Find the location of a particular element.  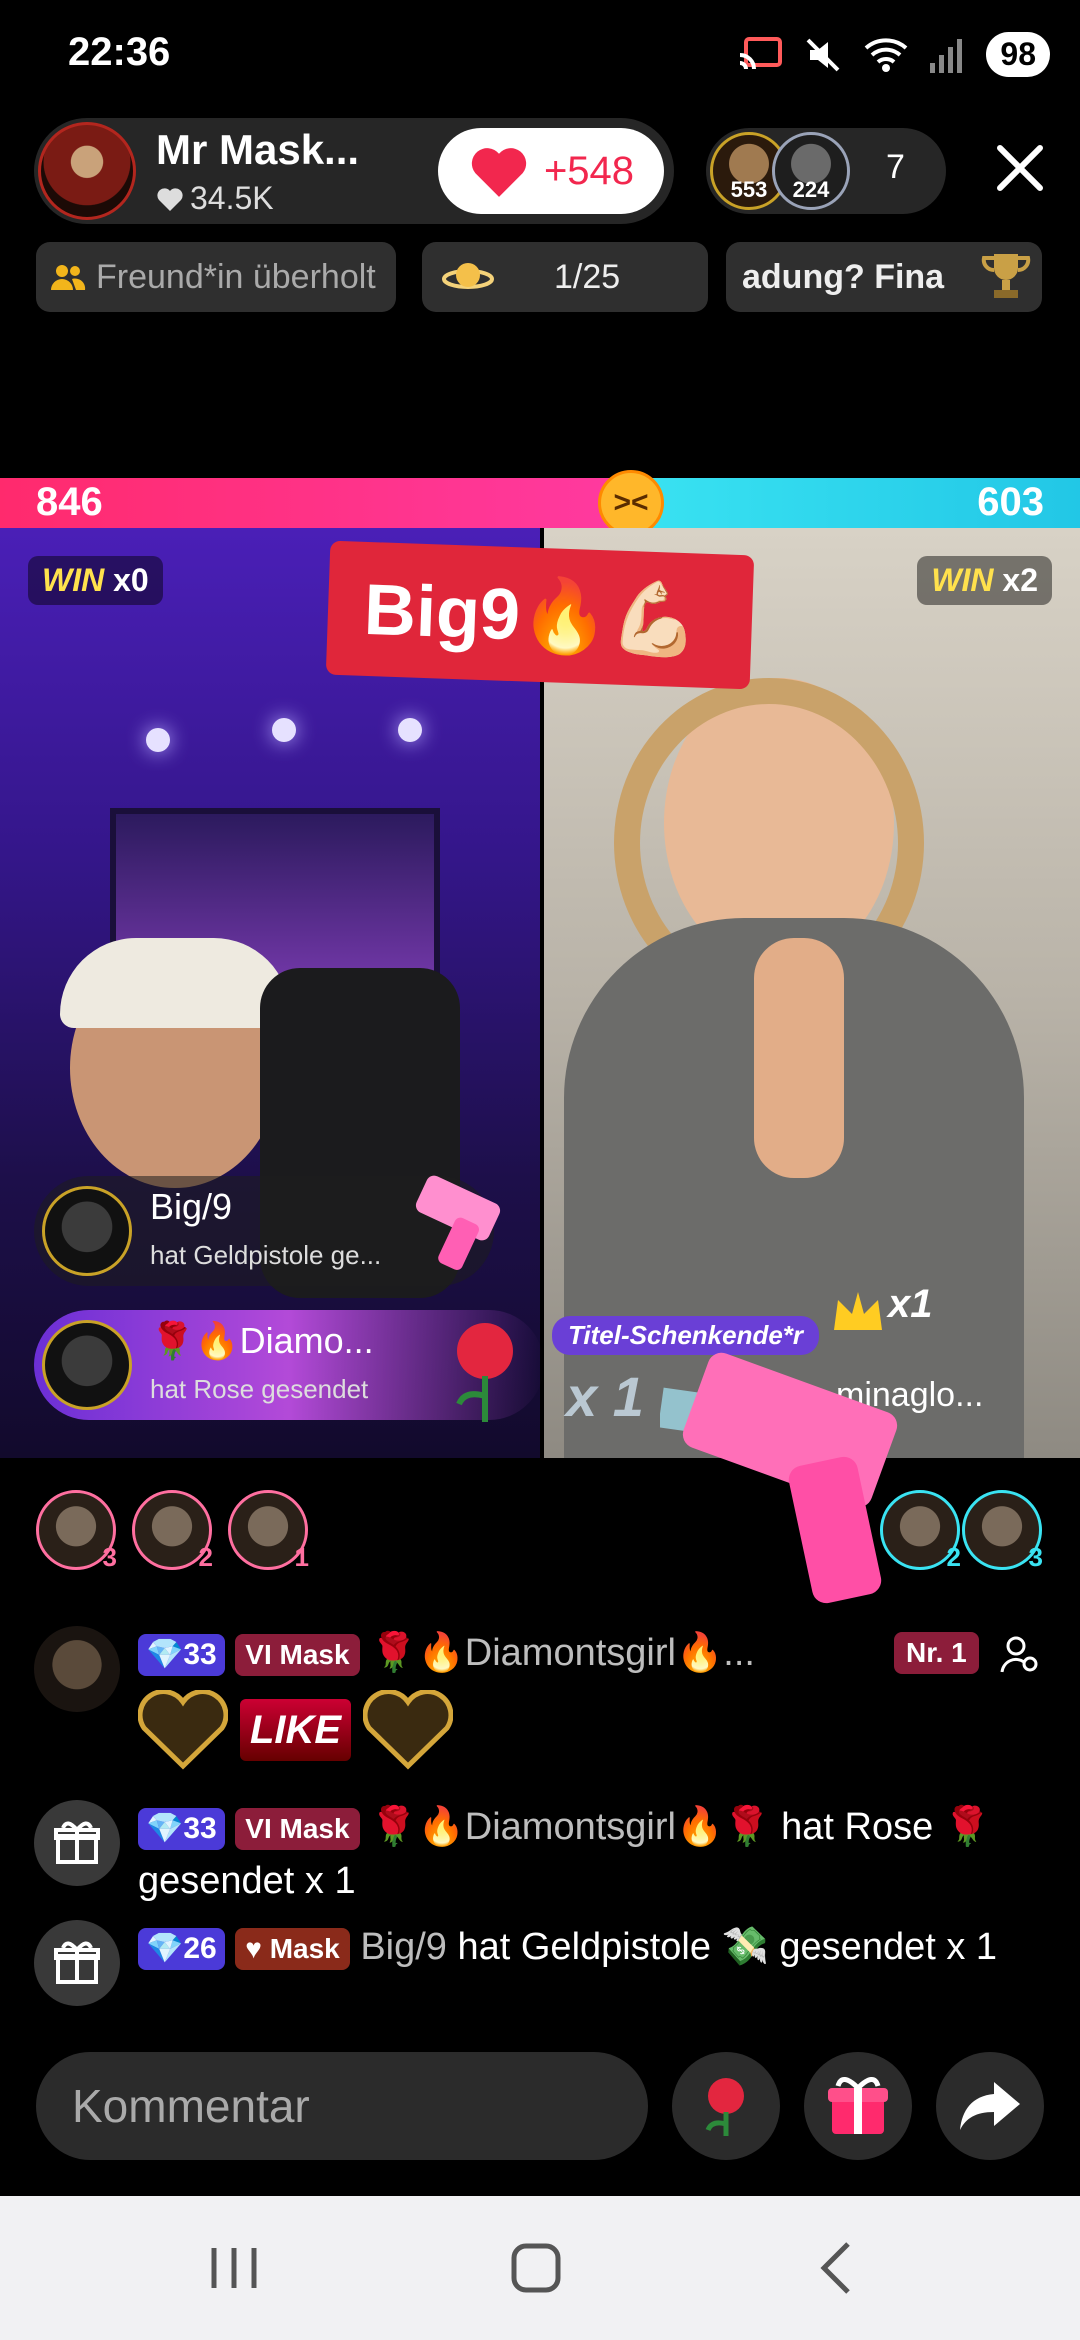

red-heart-icon is located at coordinates (499, 172).